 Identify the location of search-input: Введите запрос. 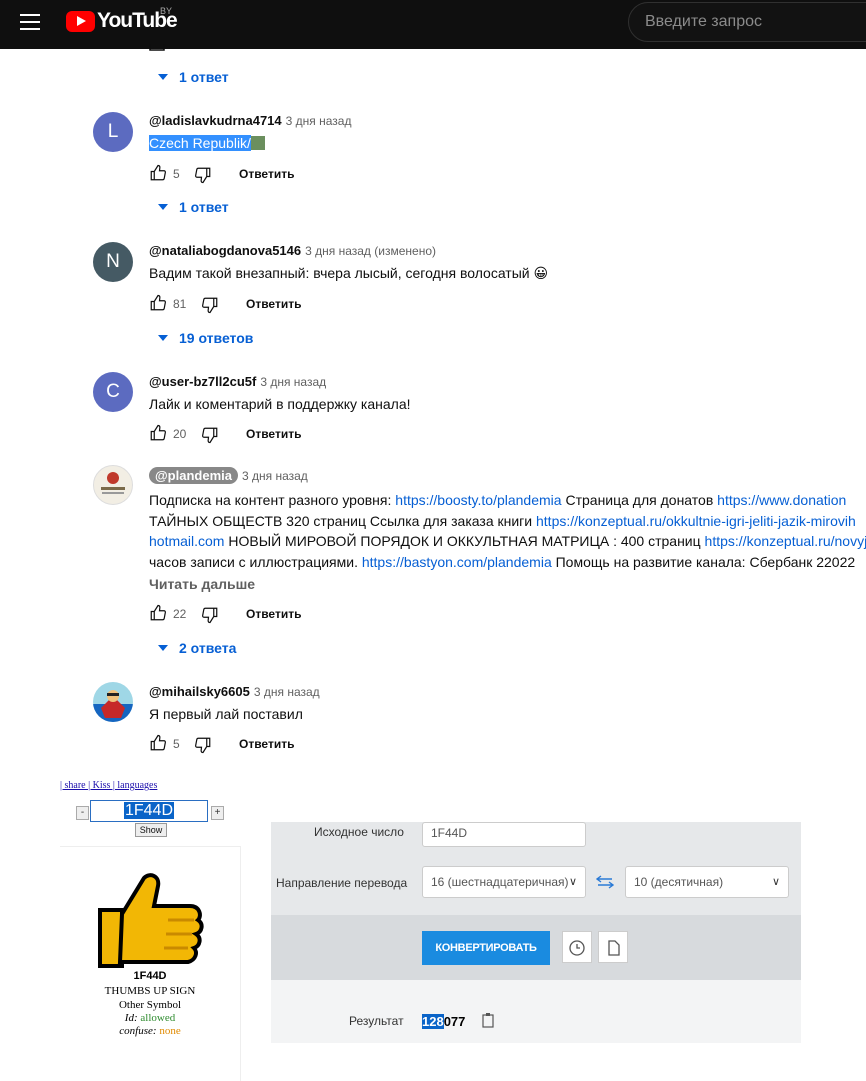
(747, 22).